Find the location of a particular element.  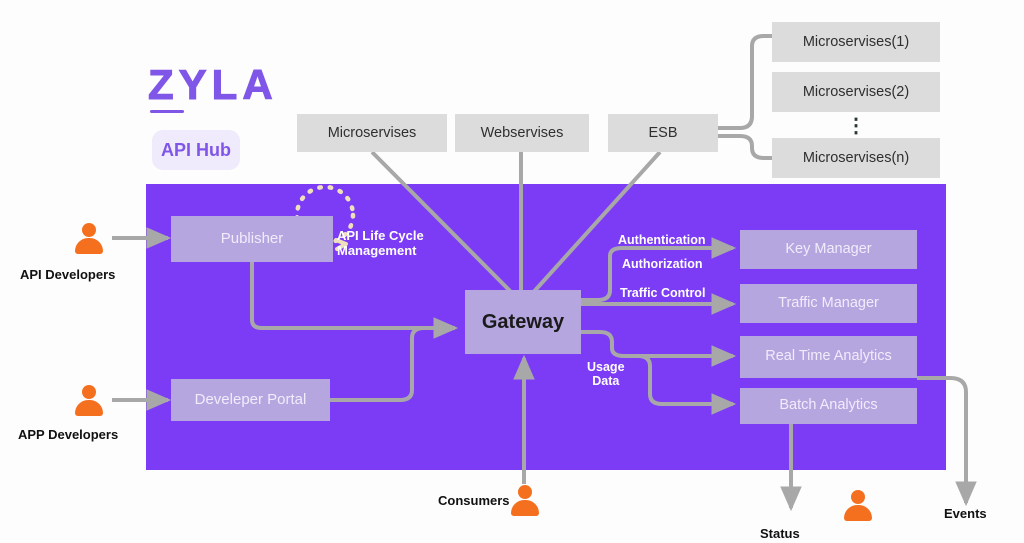

api-life-cycle-label: API Life Cycle Management is located at coordinates (380, 243).